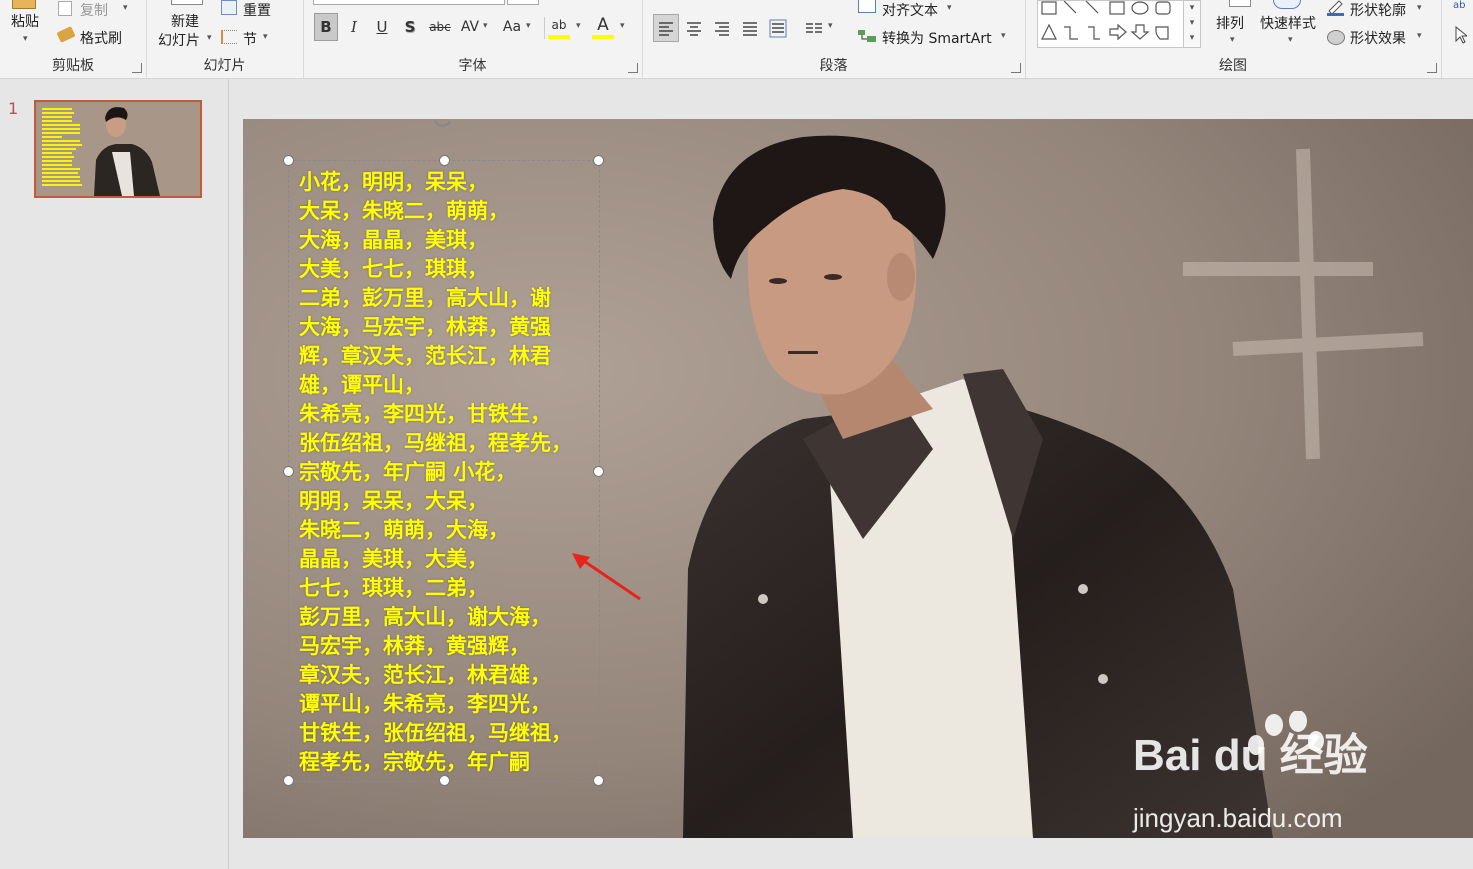 The image size is (1473, 869). I want to click on font-color-dropdown-icon: ▾, so click(622, 26).